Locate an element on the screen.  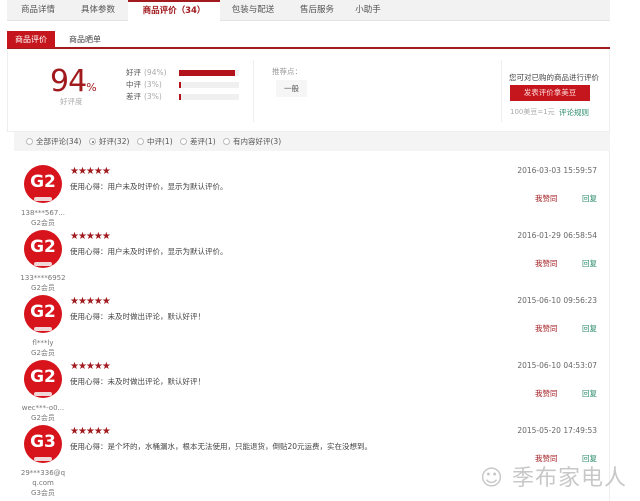
rating-label: 差评 is located at coordinates (133, 96).